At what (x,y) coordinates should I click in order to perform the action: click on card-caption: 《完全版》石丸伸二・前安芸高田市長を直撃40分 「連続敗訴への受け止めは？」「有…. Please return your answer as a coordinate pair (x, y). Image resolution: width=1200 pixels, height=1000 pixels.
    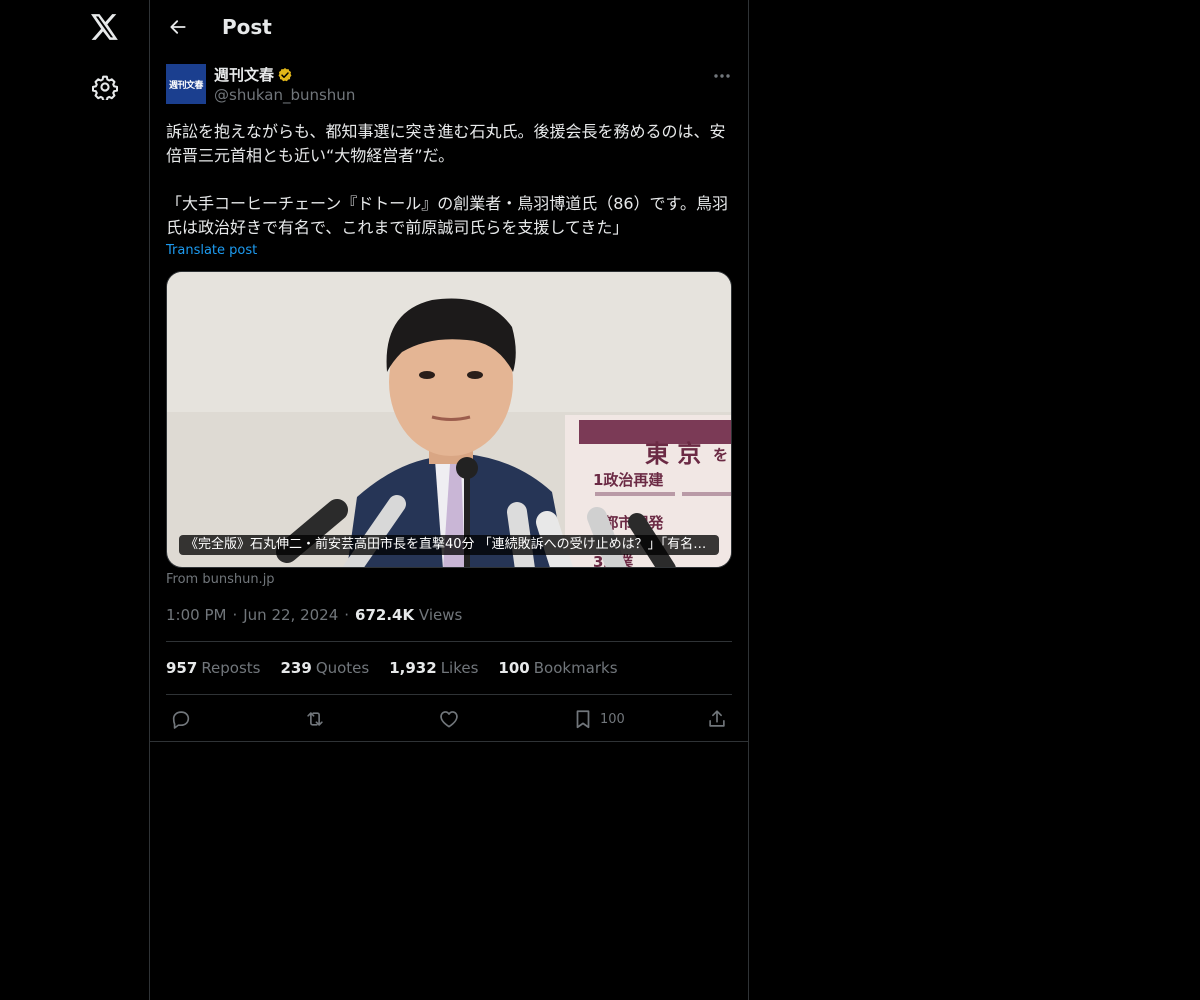
    Looking at the image, I should click on (449, 545).